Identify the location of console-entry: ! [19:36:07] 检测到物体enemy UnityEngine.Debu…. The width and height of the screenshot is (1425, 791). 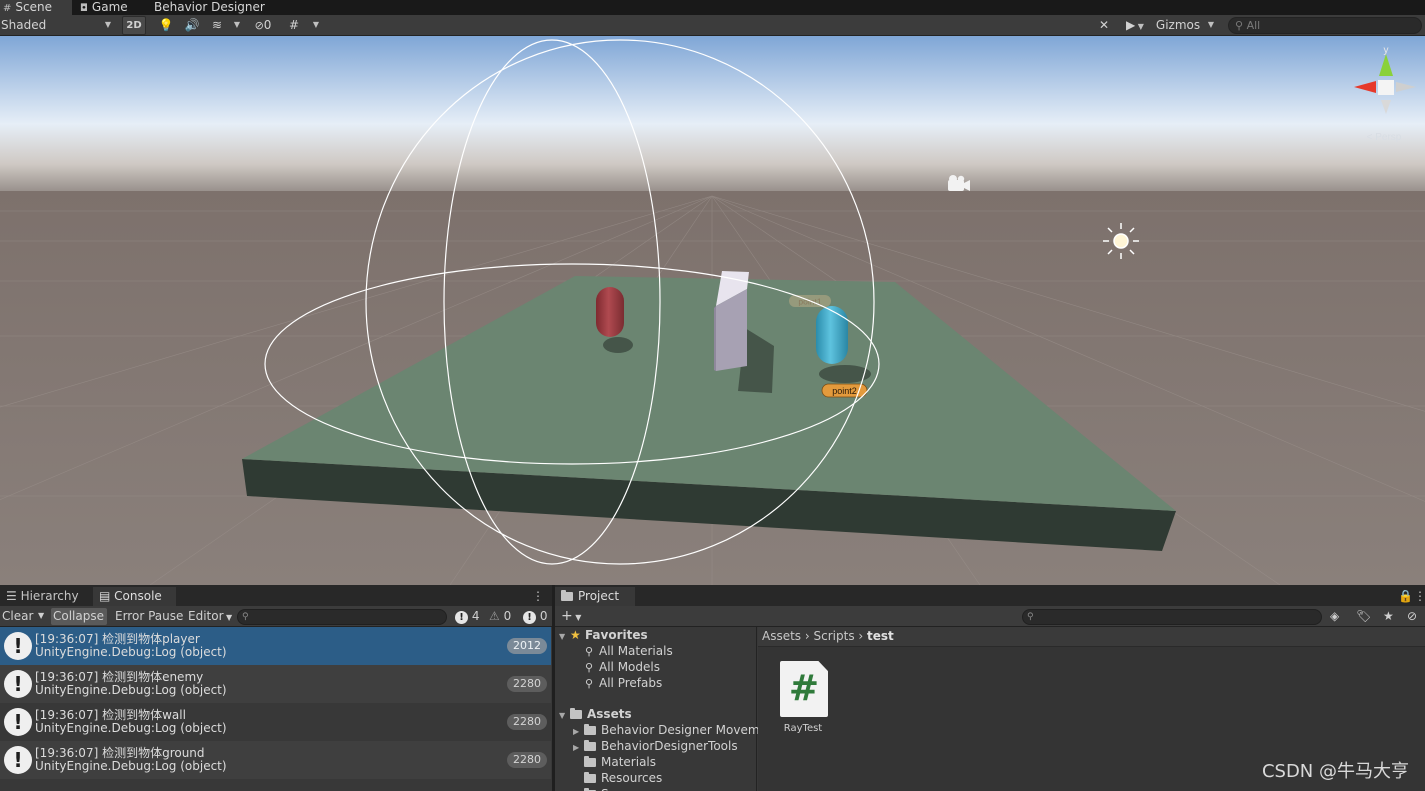
(275, 684).